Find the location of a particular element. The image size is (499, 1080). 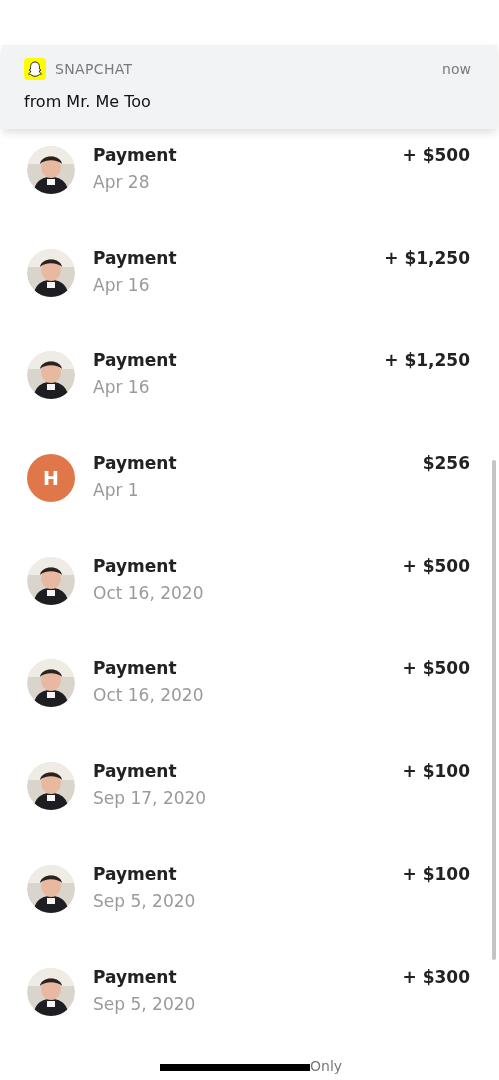

app-name: SNAPCHAT is located at coordinates (94, 69).